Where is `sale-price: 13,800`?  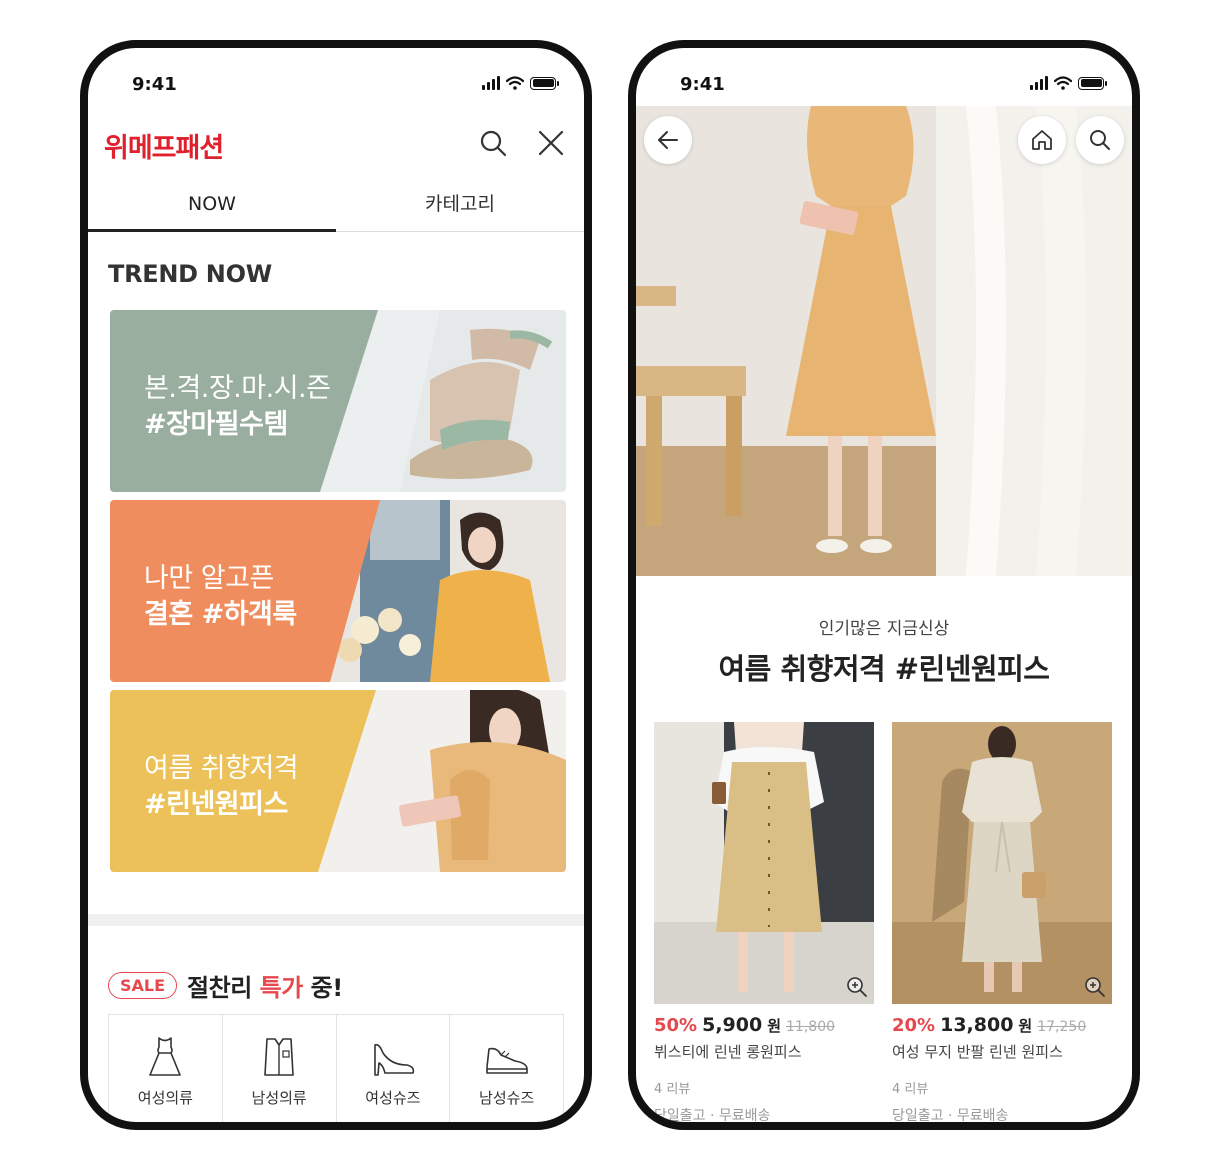 sale-price: 13,800 is located at coordinates (977, 1025).